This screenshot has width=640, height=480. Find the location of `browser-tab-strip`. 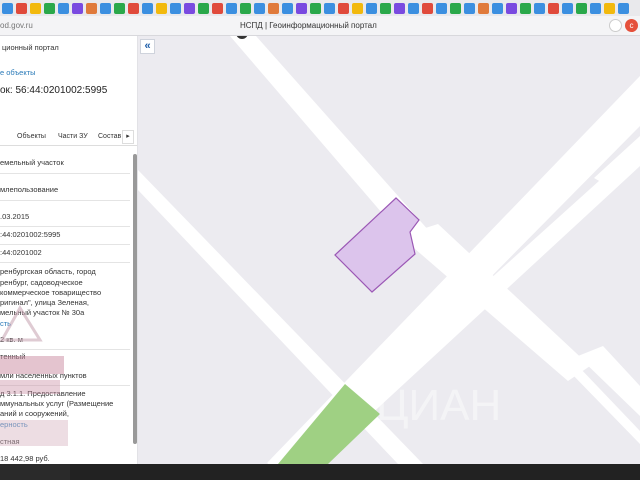

browser-tab-strip is located at coordinates (320, 8).